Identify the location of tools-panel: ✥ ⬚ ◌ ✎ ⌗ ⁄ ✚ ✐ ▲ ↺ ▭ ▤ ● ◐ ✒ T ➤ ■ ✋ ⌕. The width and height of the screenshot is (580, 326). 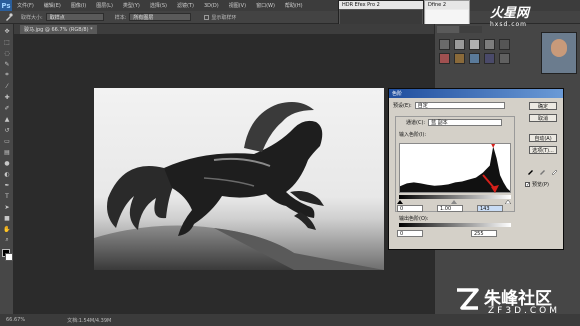
(7, 169).